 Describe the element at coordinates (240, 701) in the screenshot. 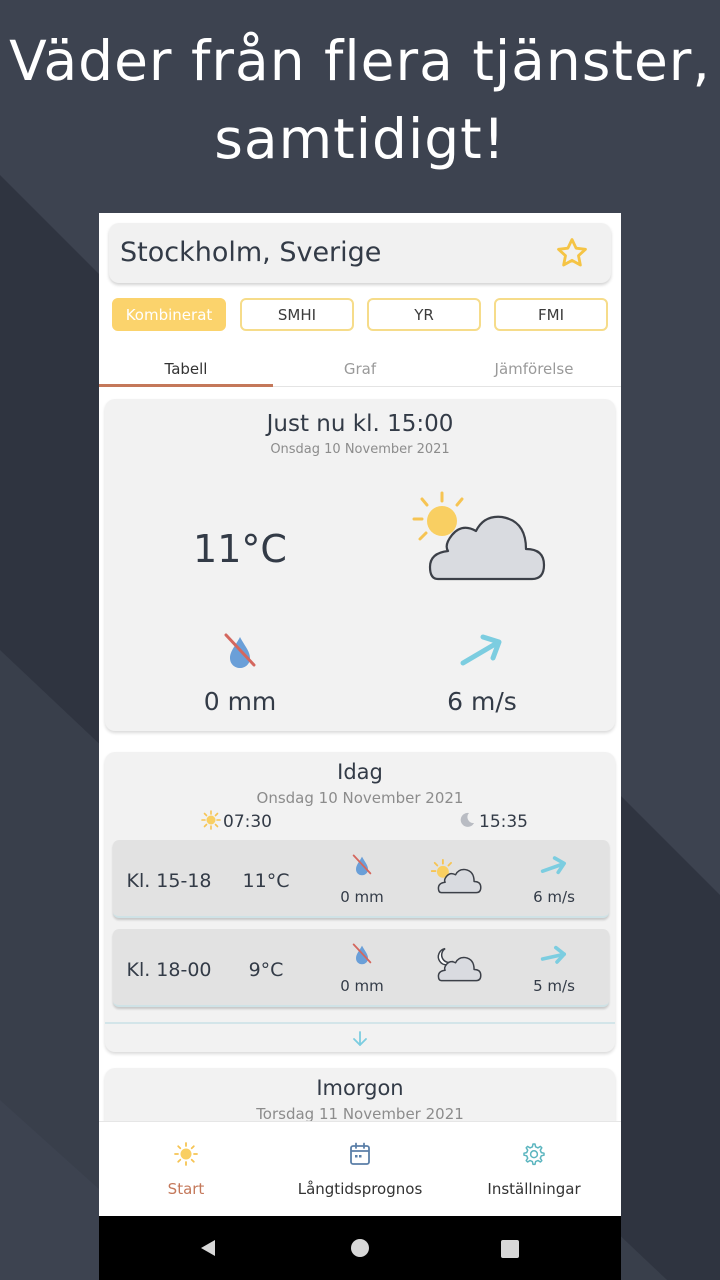

I see `current-precipitation: 0 mm` at that location.